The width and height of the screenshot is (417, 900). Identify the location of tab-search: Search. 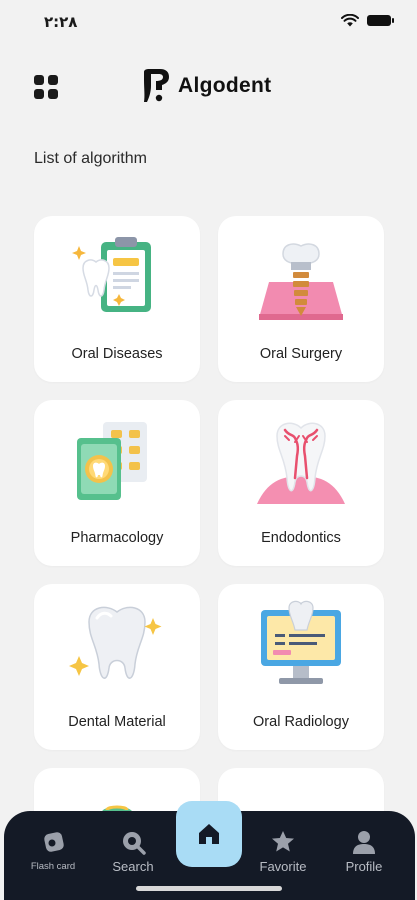
(133, 851).